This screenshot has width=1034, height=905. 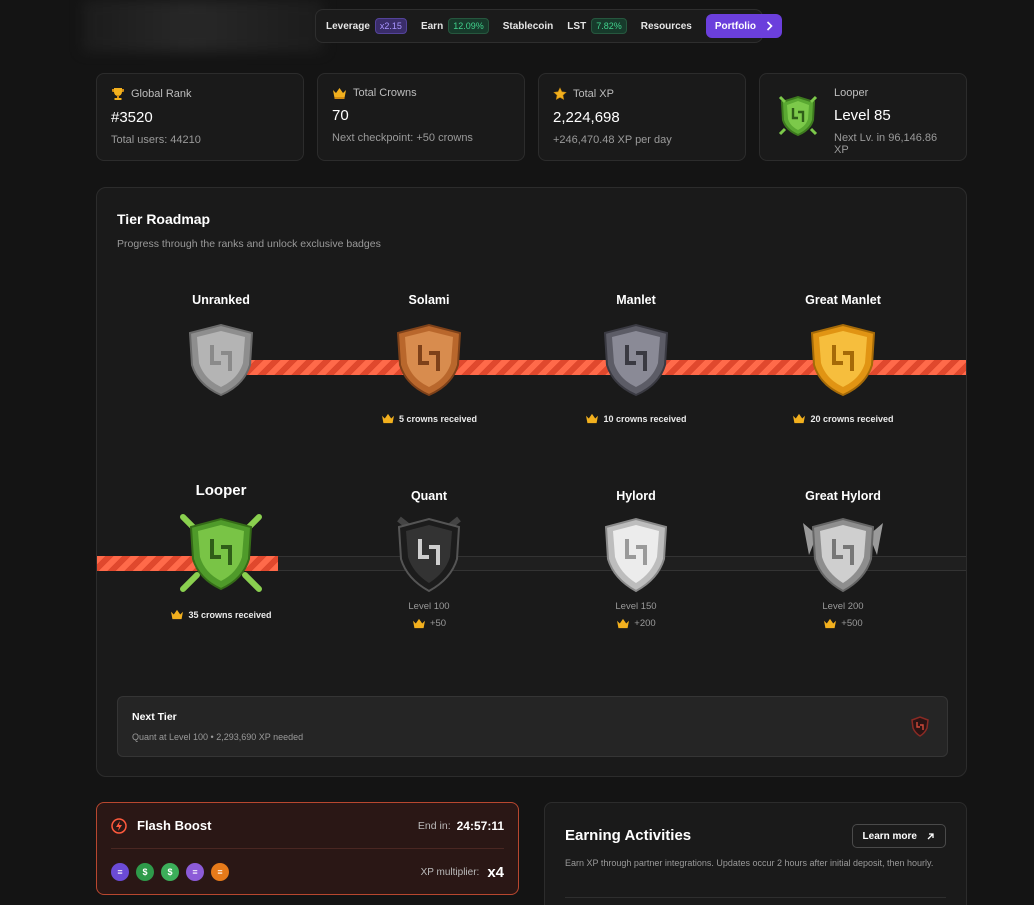 I want to click on total-crowns-value: 70, so click(x=340, y=115).